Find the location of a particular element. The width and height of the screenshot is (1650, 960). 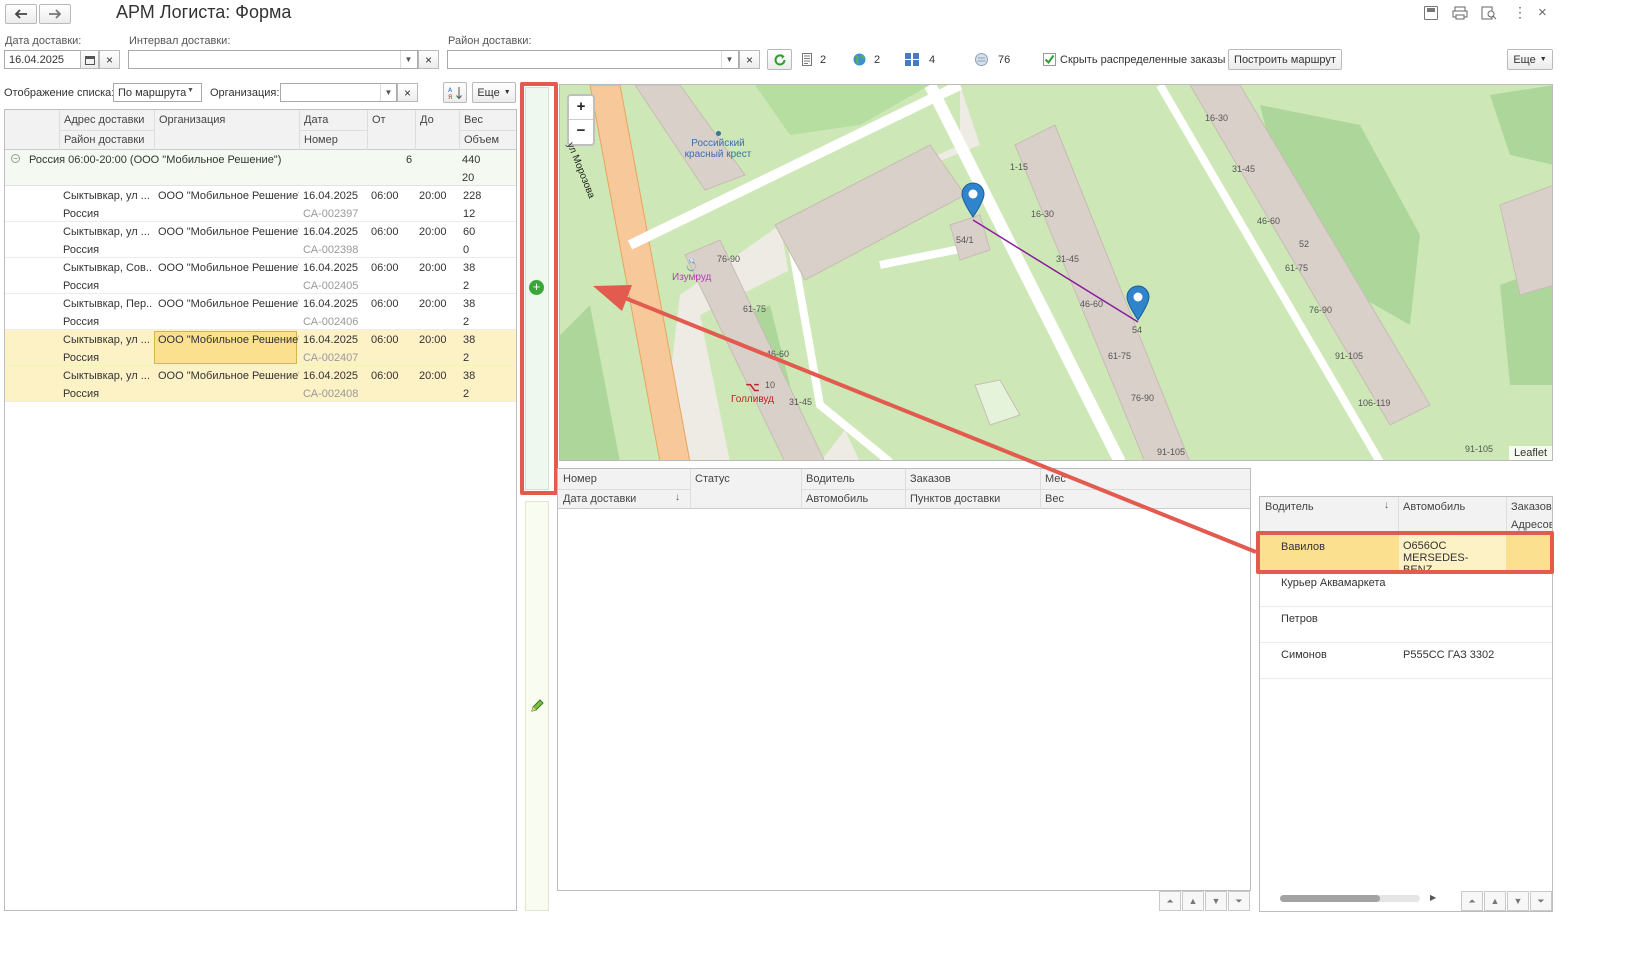

drivers-last-button: ⏷ is located at coordinates (1541, 901).